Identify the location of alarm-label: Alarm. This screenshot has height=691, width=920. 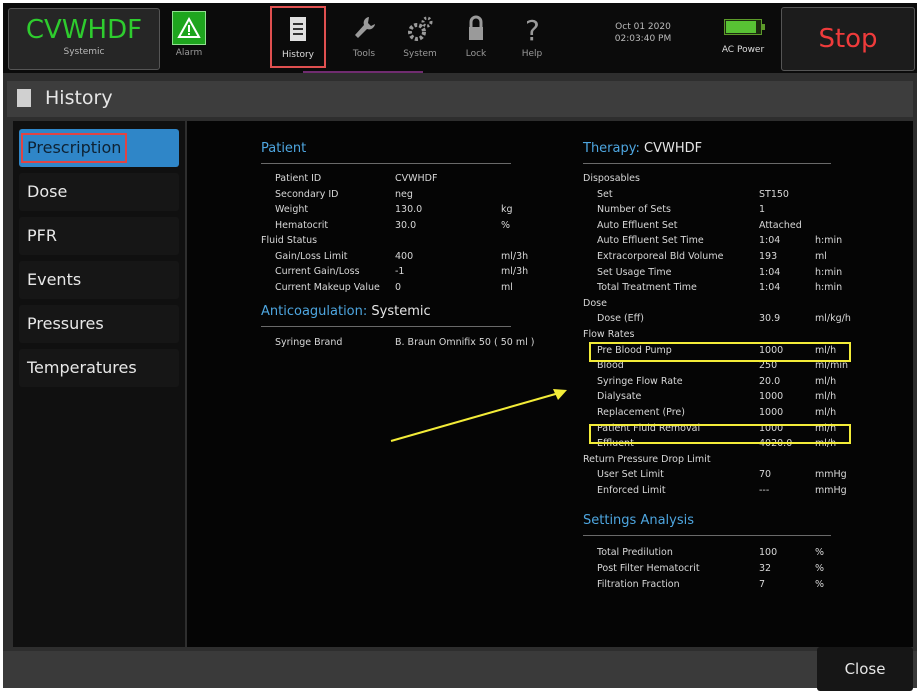
(189, 53).